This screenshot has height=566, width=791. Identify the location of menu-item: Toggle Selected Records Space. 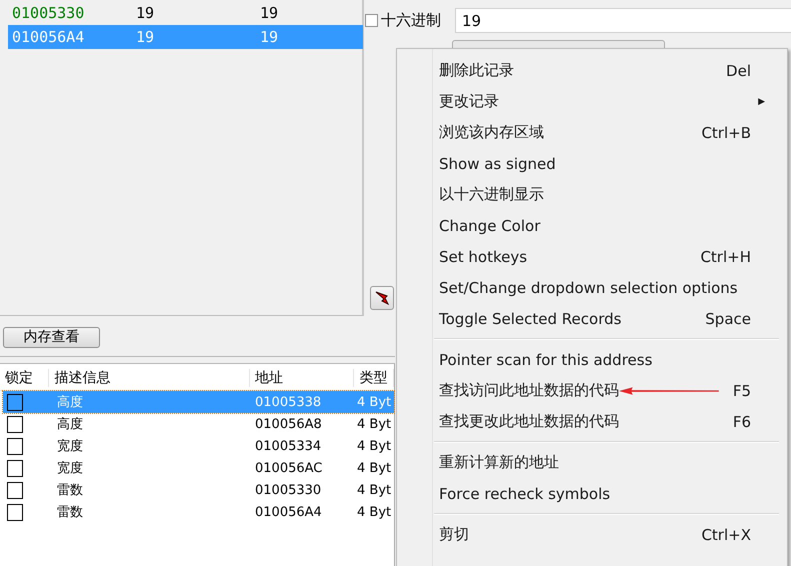
(592, 318).